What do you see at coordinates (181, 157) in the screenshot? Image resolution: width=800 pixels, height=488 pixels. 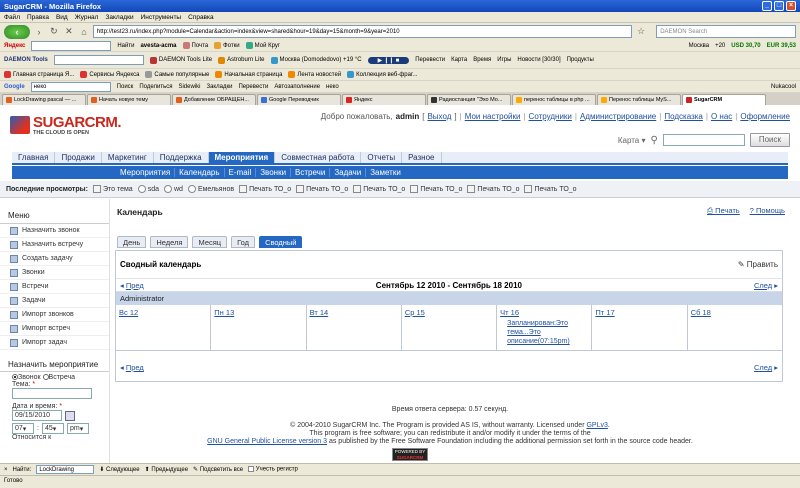 I see `tab-support: Поддержка` at bounding box center [181, 157].